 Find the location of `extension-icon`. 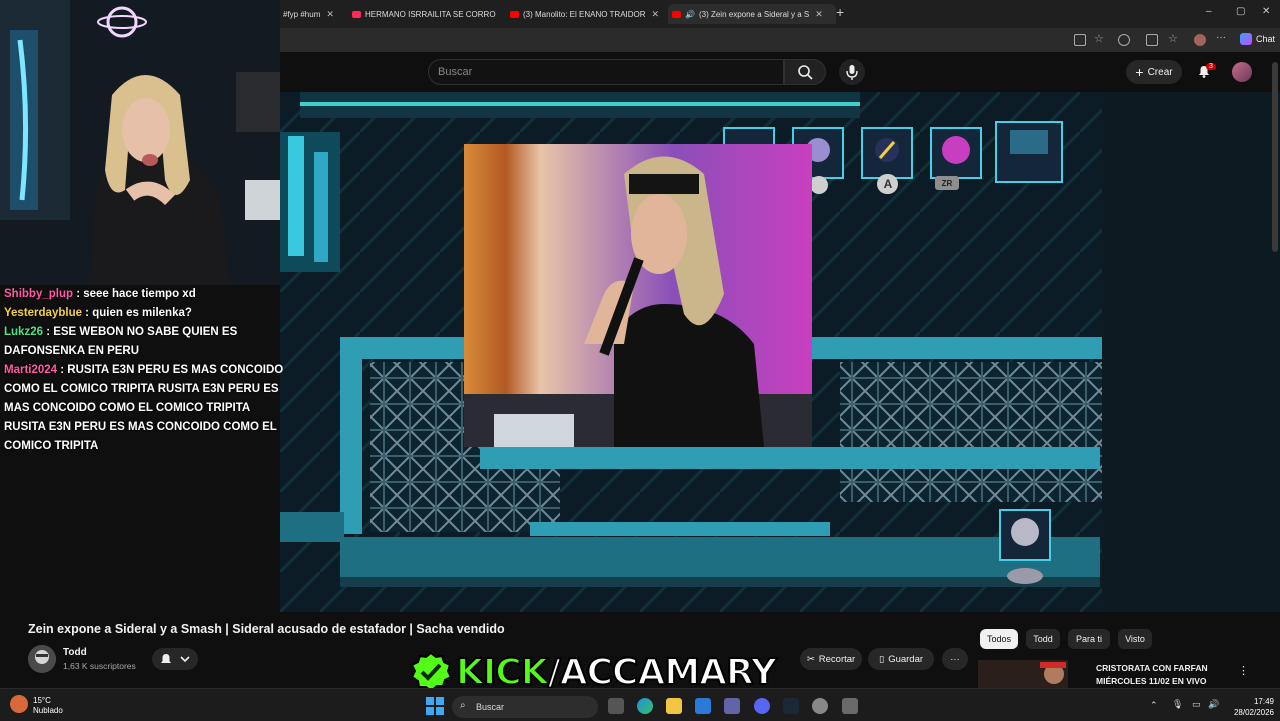

extension-icon is located at coordinates (1124, 40).